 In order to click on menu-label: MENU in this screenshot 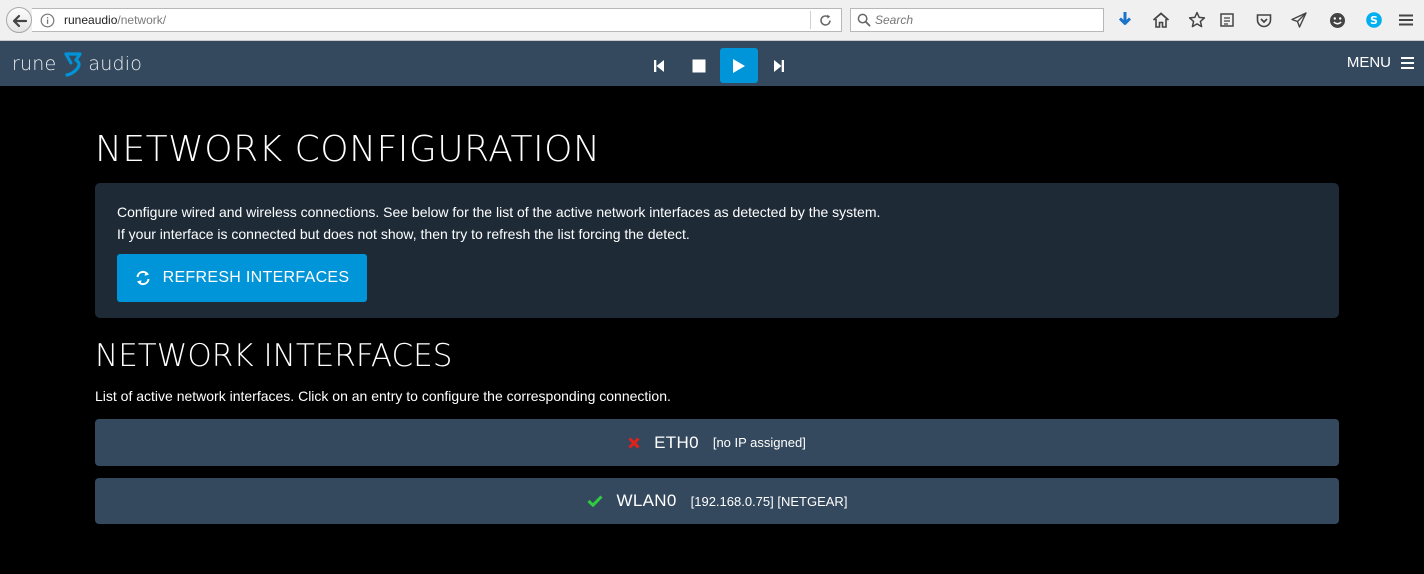, I will do `click(1368, 62)`.